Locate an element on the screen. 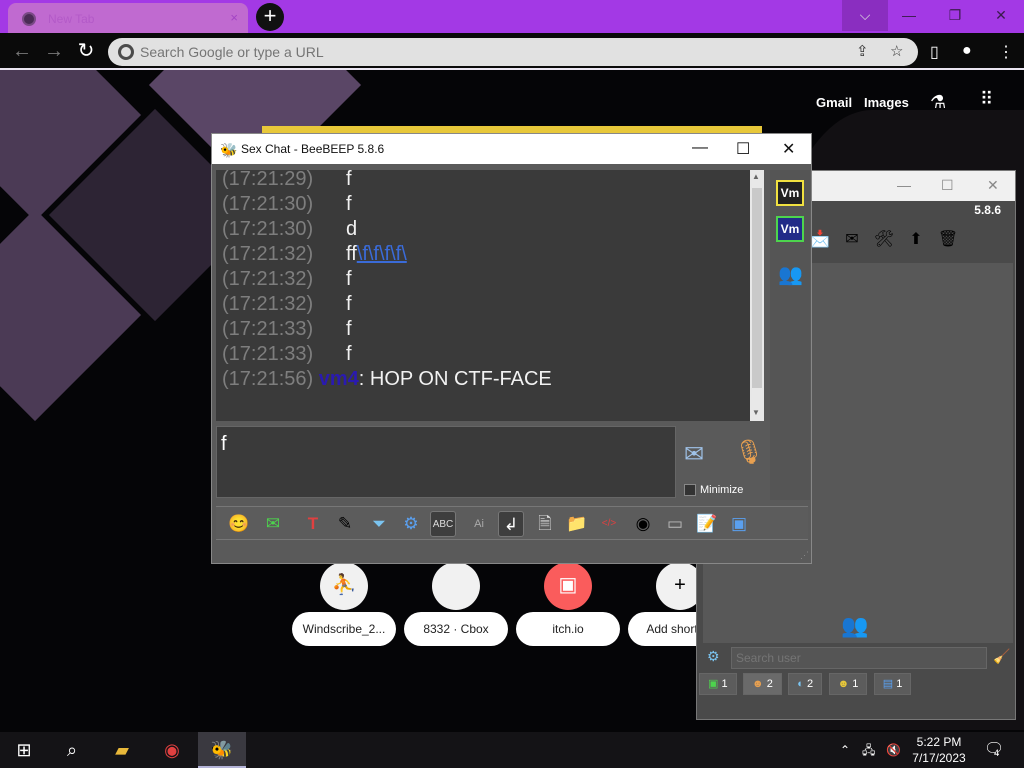 The width and height of the screenshot is (1024, 768). chat-message: (17:21:32) f is located at coordinates (287, 305).